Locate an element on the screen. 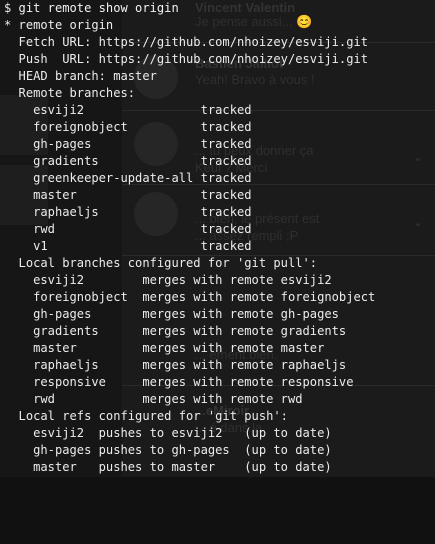 The image size is (435, 544). prompt-symbol: $ is located at coordinates (8, 8).